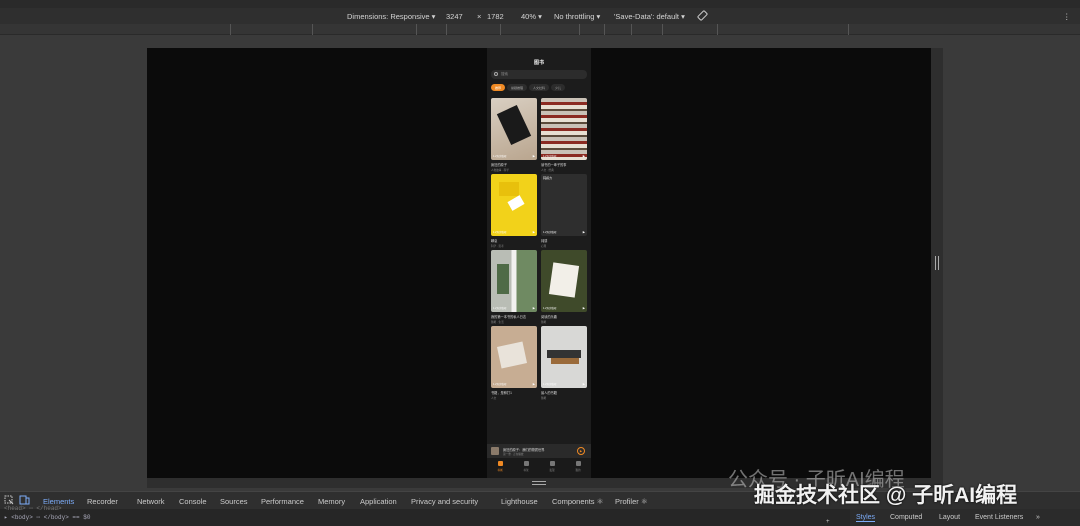  Describe the element at coordinates (828, 521) in the screenshot. I see `new-rule-icon: +` at that location.